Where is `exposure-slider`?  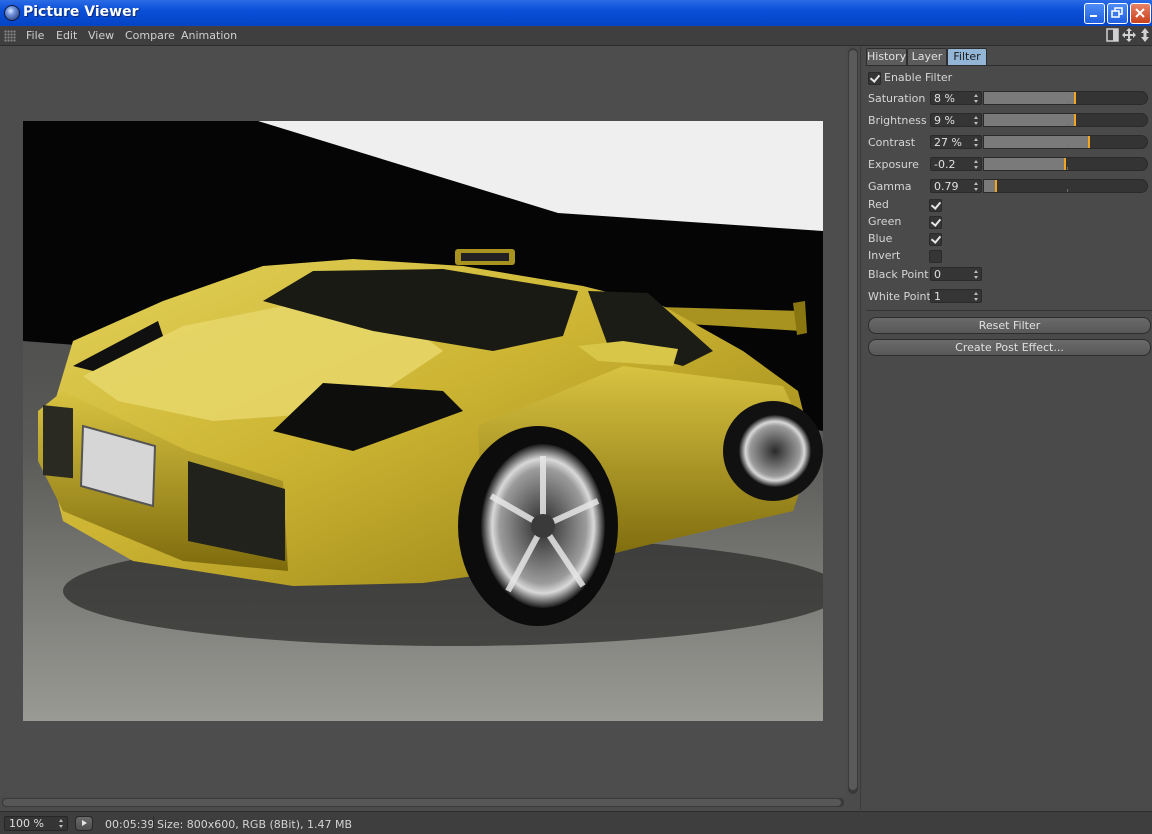
exposure-slider is located at coordinates (1065, 164).